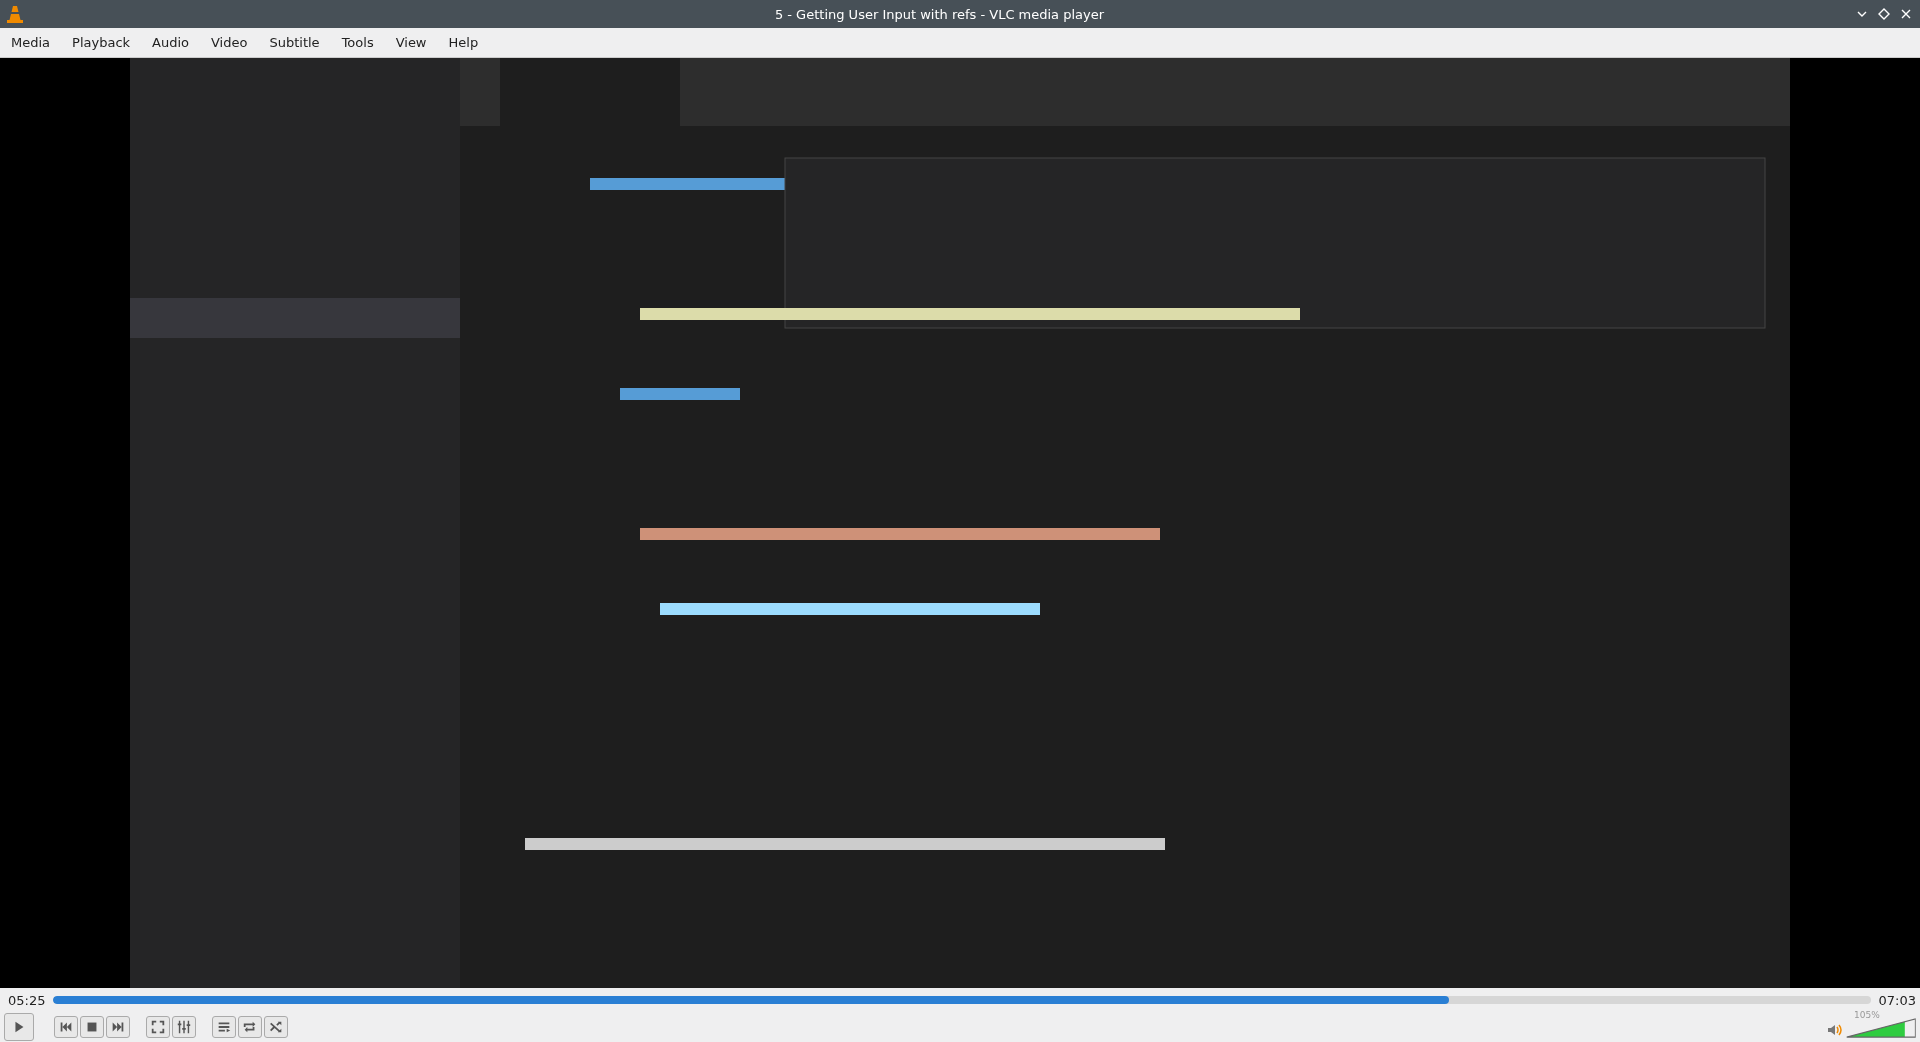  I want to click on shuffle-button, so click(276, 1027).